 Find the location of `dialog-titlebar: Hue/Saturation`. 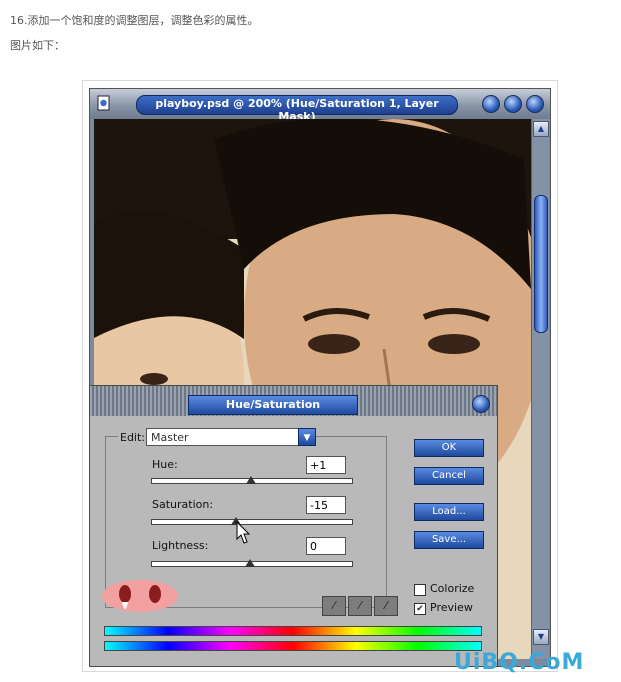

dialog-titlebar: Hue/Saturation is located at coordinates (293, 401).